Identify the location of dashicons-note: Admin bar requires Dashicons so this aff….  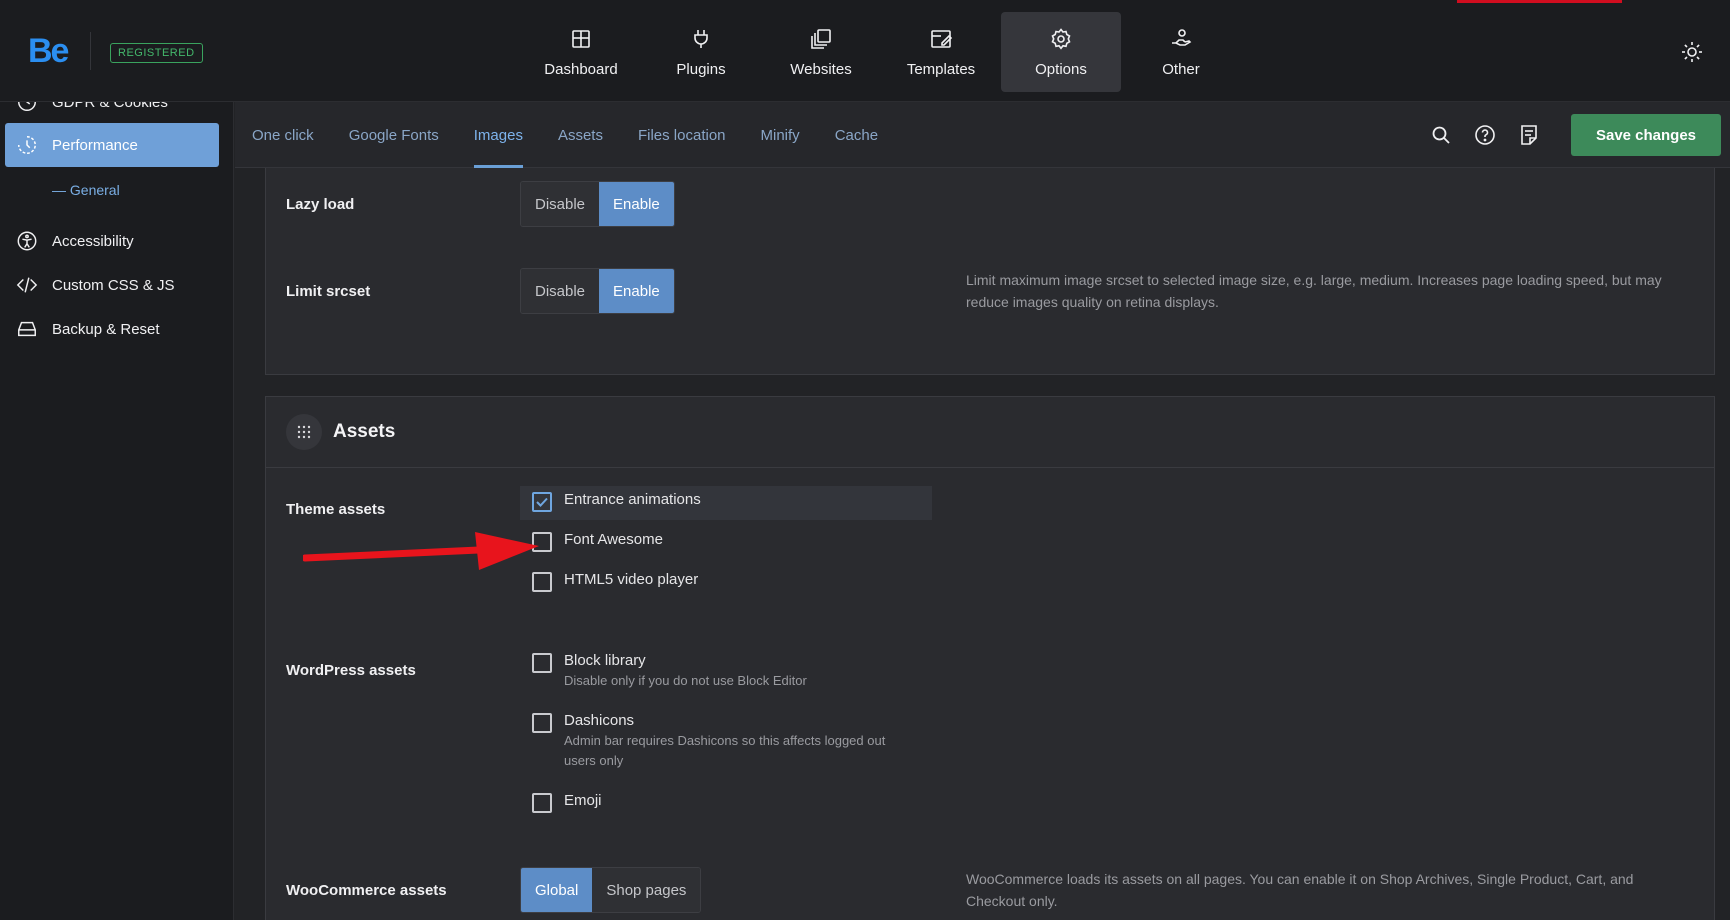
(725, 750).